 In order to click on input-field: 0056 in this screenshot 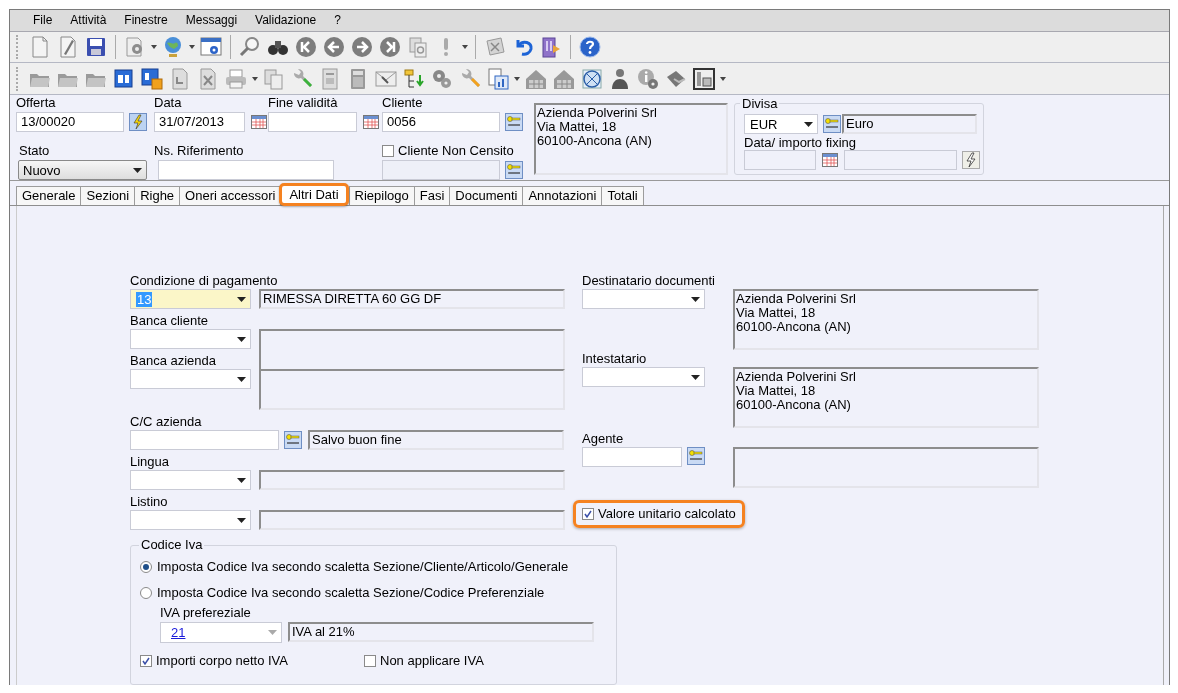, I will do `click(441, 122)`.